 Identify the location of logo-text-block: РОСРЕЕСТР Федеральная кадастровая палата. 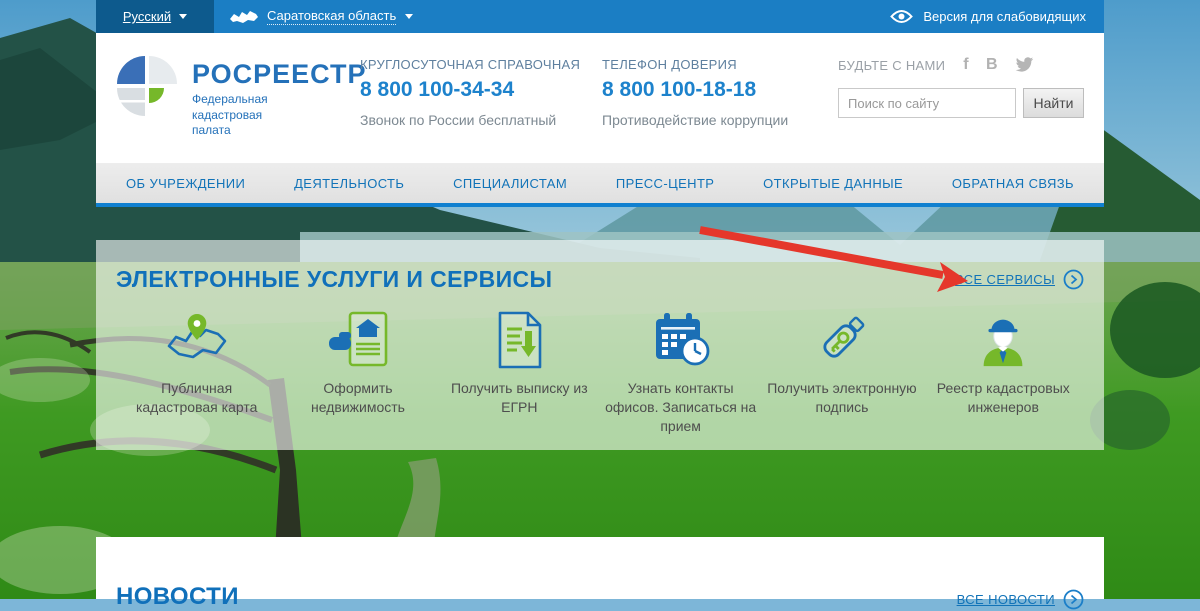
(279, 96).